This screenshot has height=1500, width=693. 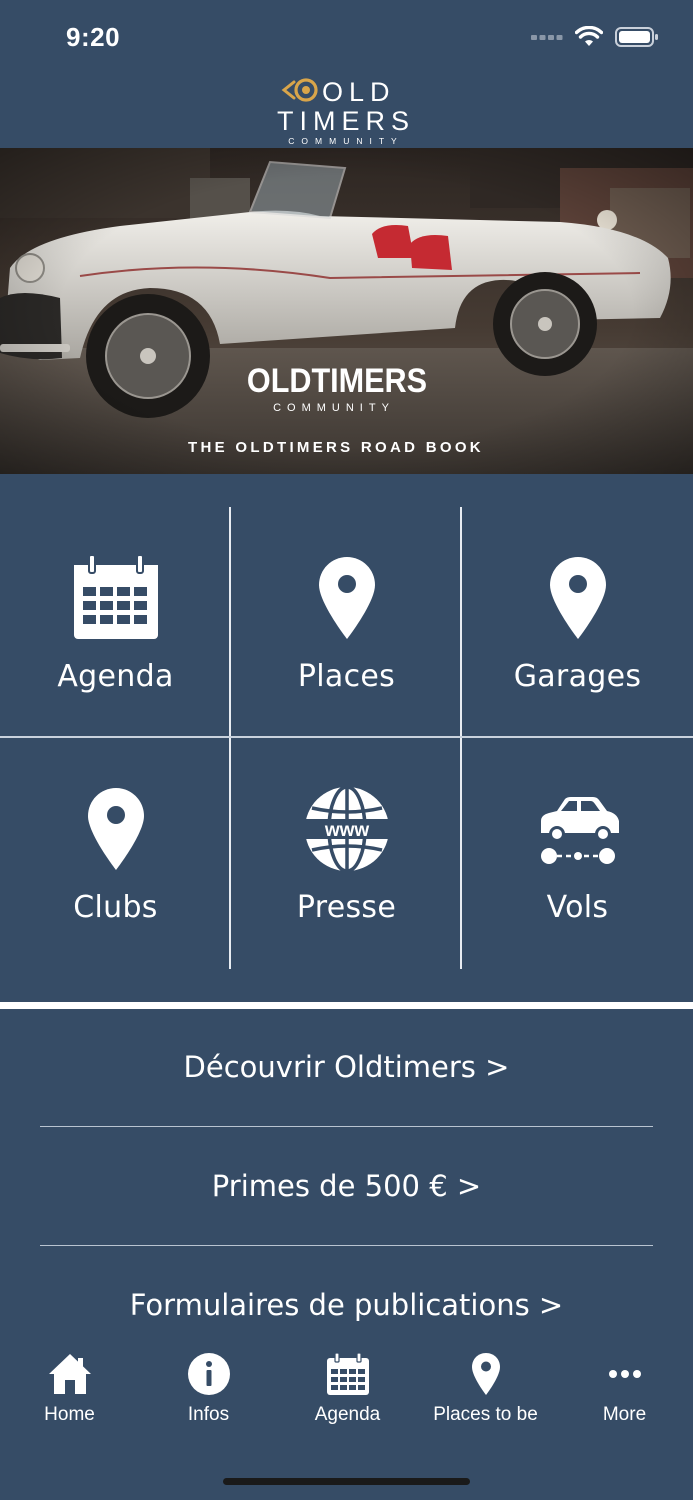 What do you see at coordinates (115, 676) in the screenshot?
I see `grid-item-label: Agenda` at bounding box center [115, 676].